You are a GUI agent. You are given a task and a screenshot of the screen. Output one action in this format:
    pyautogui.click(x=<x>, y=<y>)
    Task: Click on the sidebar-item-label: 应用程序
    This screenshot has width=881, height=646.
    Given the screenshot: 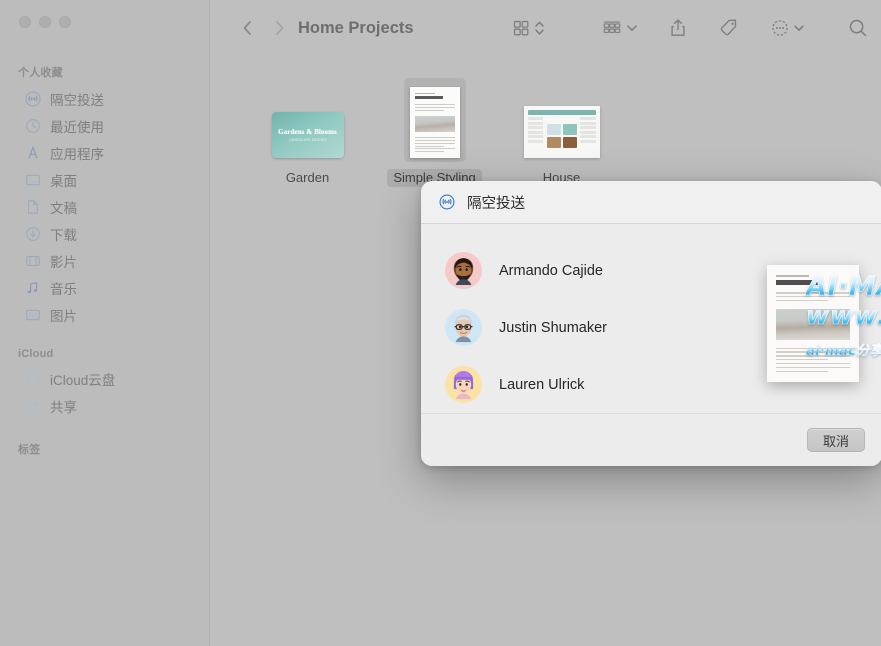 What is the action you would take?
    pyautogui.click(x=77, y=154)
    